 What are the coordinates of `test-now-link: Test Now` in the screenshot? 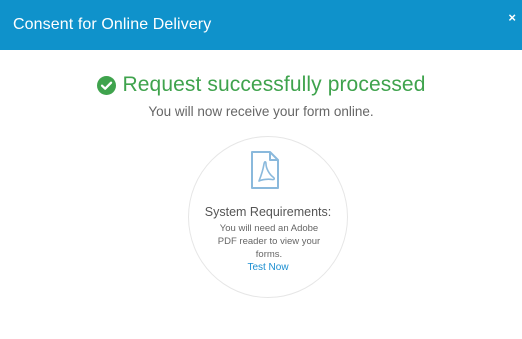 It's located at (268, 267).